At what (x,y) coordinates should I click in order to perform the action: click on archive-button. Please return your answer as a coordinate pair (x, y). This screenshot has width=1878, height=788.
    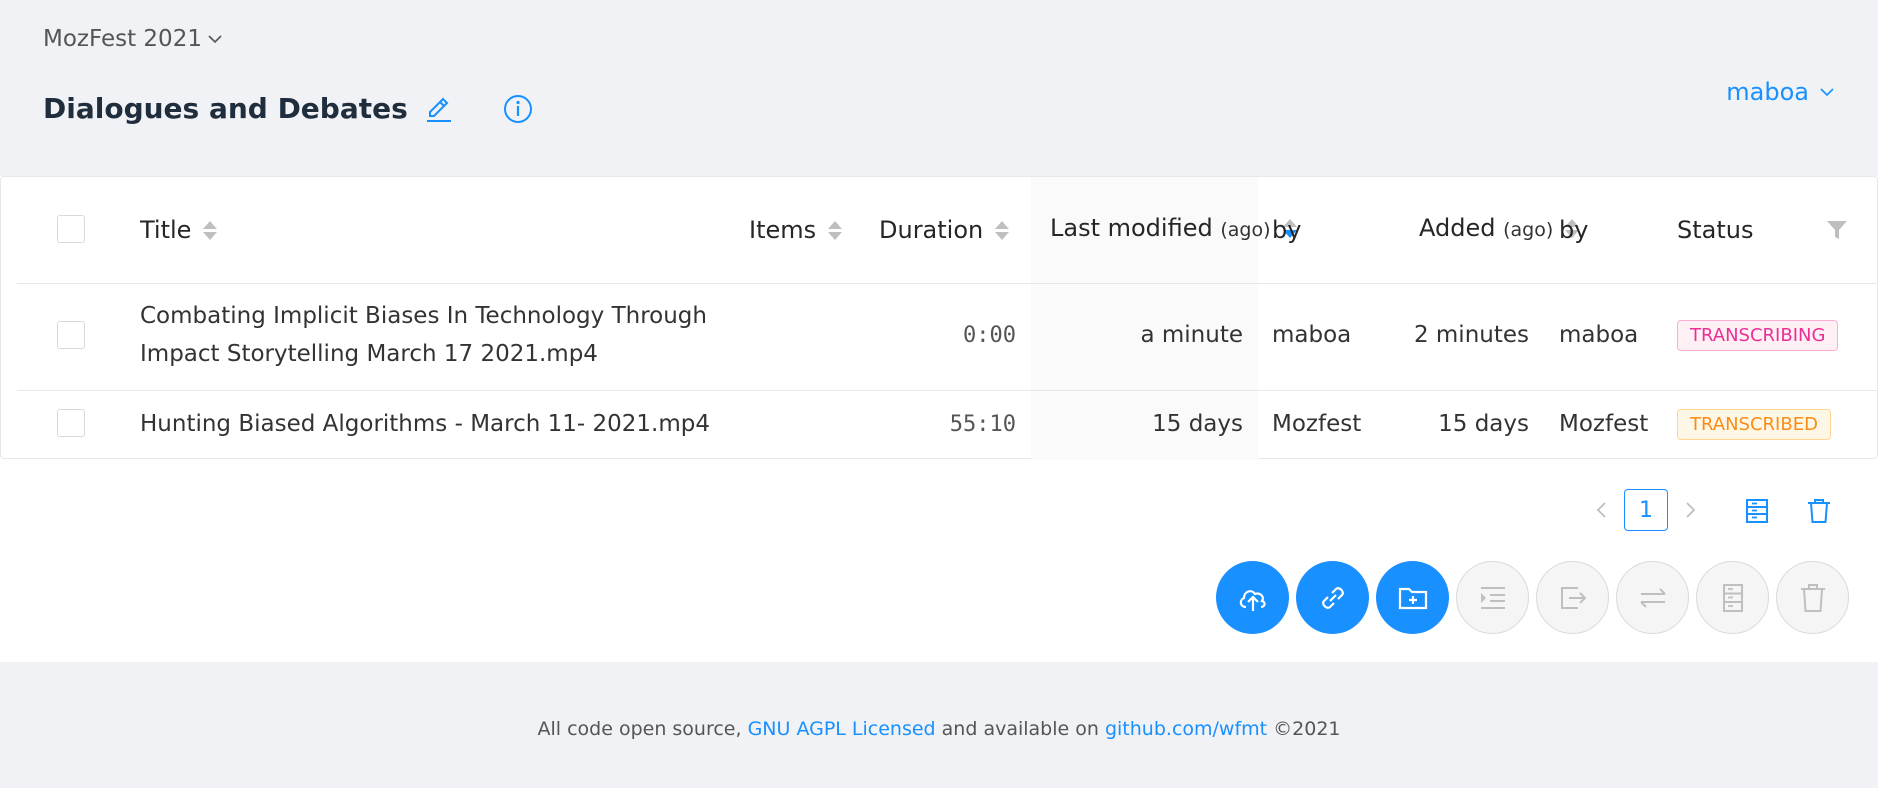
    Looking at the image, I should click on (1732, 597).